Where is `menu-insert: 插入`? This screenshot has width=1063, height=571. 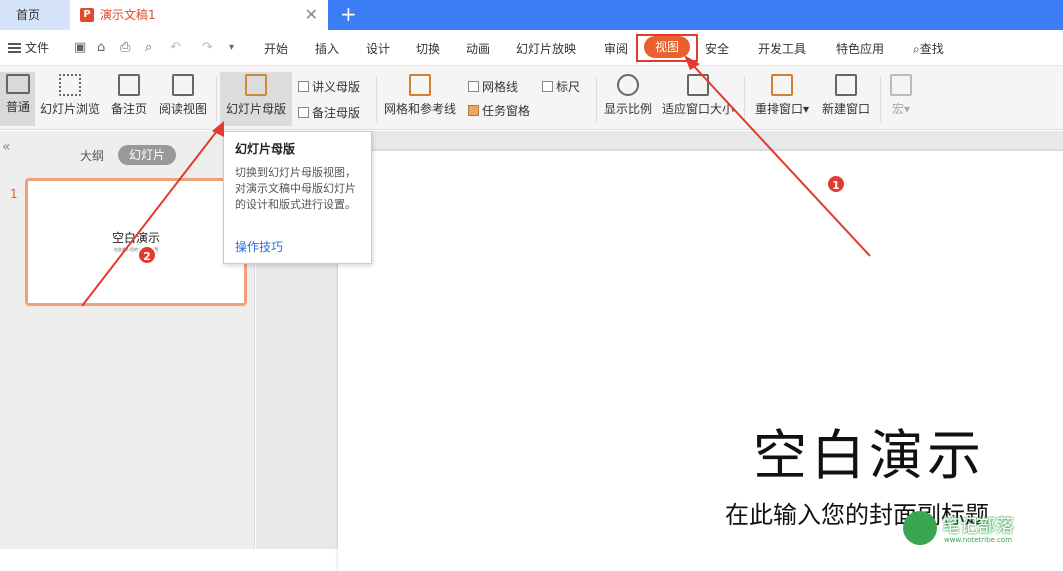
menu-insert: 插入 is located at coordinates (327, 48).